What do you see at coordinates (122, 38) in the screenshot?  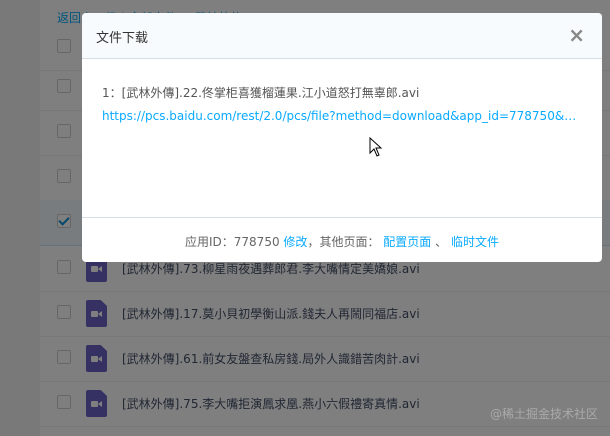 I see `dialog-title: 文件下载` at bounding box center [122, 38].